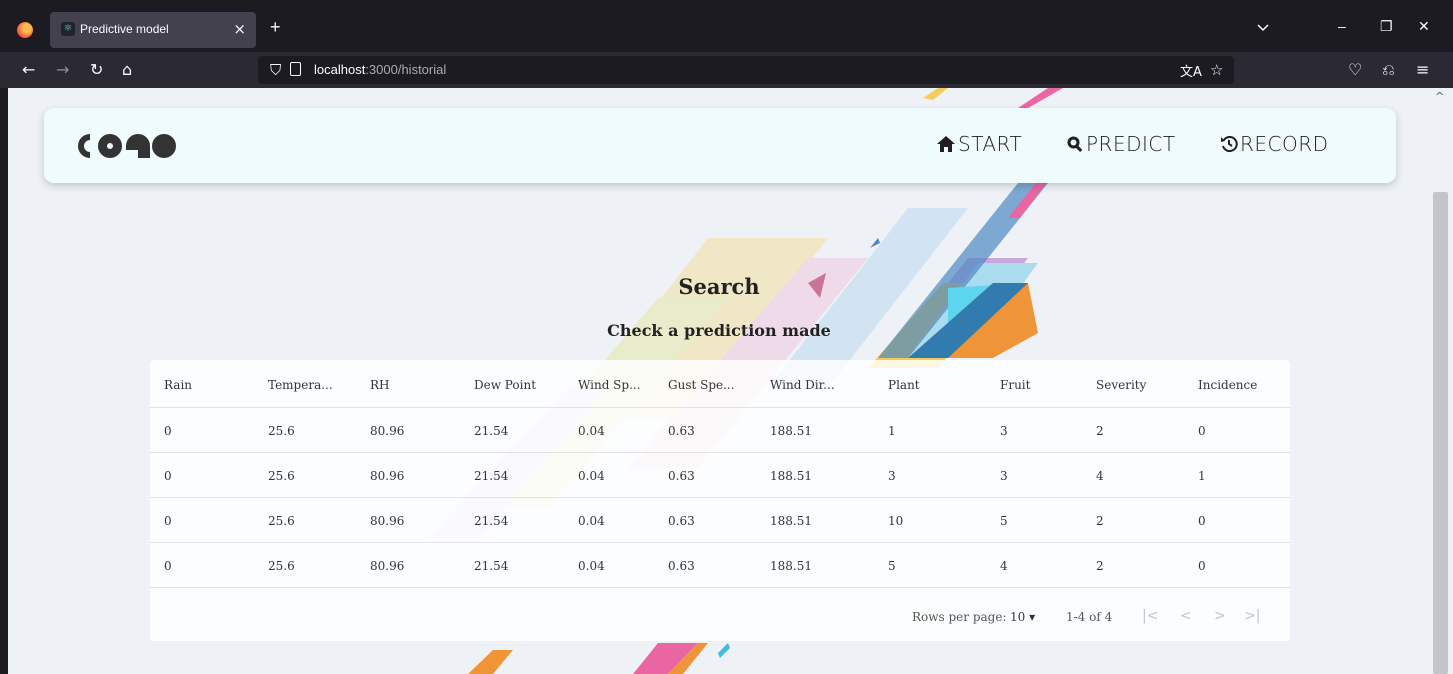 The width and height of the screenshot is (1453, 674). I want to click on table-row: 0 25.6 80.96 21.54 0.04 0.63 188.51 3 3 4 1, so click(720, 475).